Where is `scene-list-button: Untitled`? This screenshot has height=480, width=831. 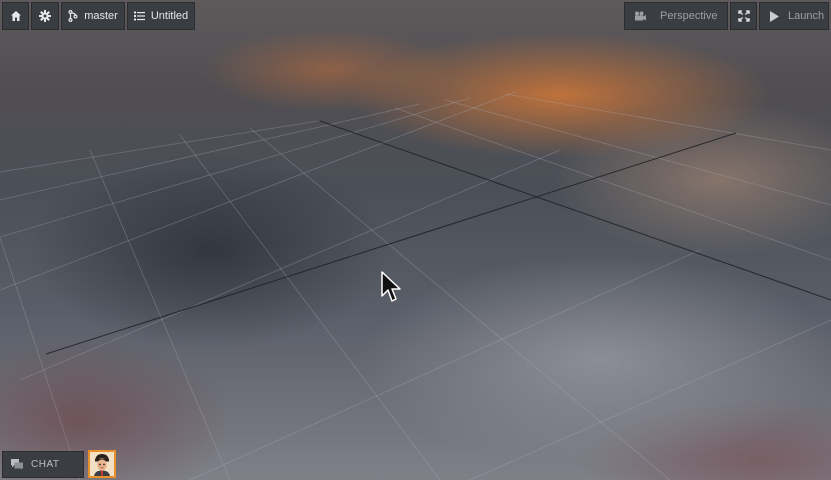 scene-list-button: Untitled is located at coordinates (161, 16).